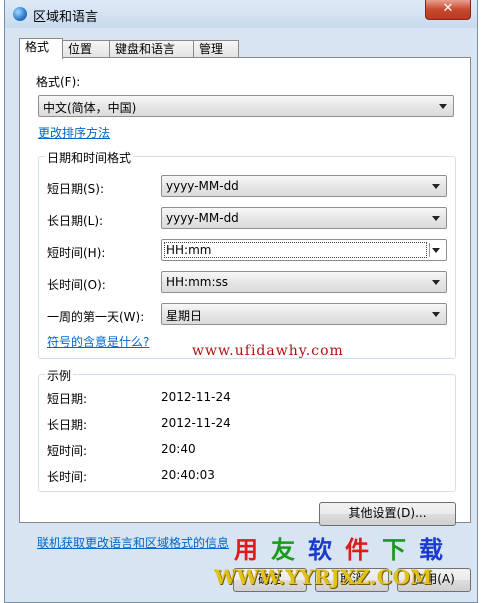 The width and height of the screenshot is (482, 603). I want to click on examples-group-title: 示例, so click(59, 375).